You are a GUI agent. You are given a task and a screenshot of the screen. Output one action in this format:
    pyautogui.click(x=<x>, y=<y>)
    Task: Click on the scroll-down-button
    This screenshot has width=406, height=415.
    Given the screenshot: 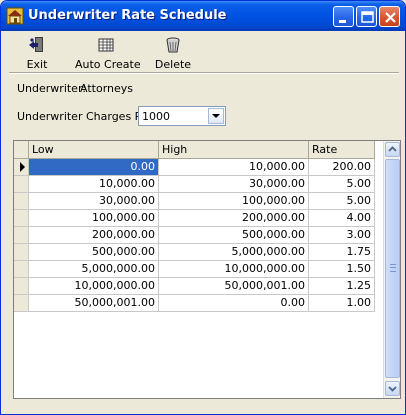 What is the action you would take?
    pyautogui.click(x=392, y=388)
    